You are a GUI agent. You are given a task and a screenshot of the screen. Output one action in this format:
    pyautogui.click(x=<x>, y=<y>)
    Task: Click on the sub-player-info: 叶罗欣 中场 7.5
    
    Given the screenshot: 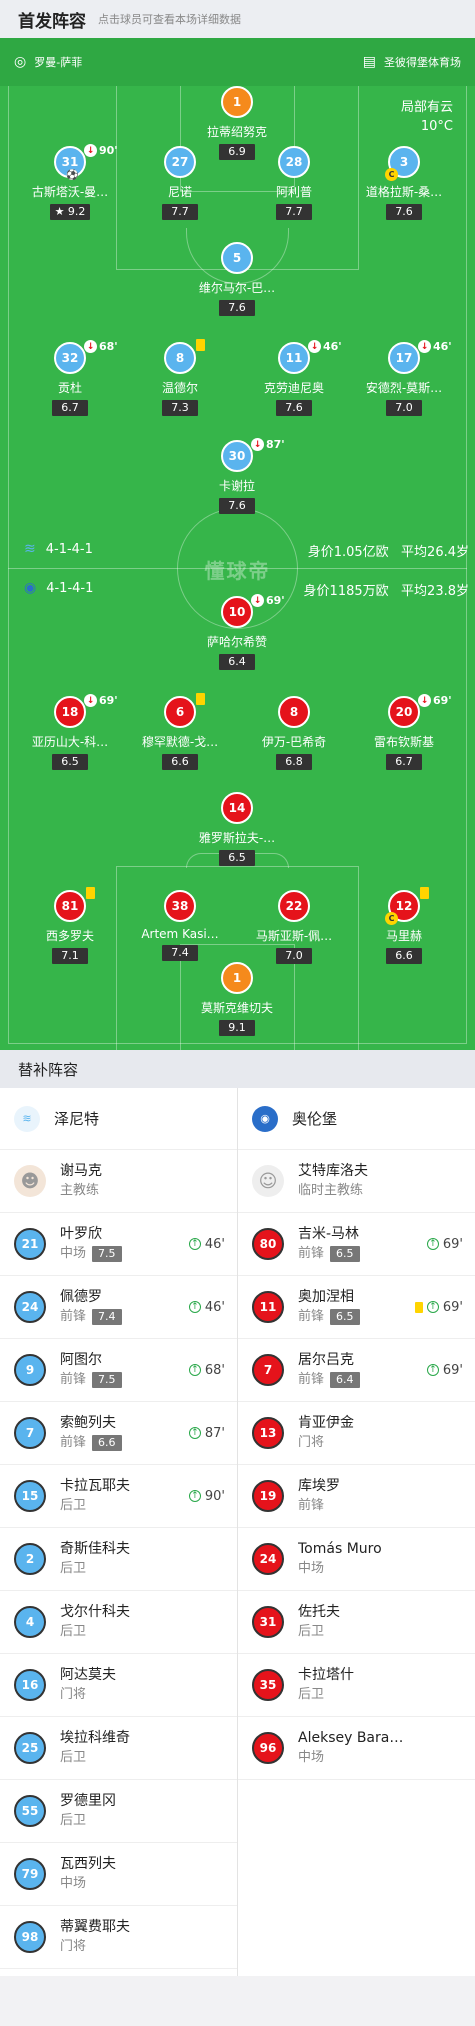 What is the action you would take?
    pyautogui.click(x=91, y=1244)
    